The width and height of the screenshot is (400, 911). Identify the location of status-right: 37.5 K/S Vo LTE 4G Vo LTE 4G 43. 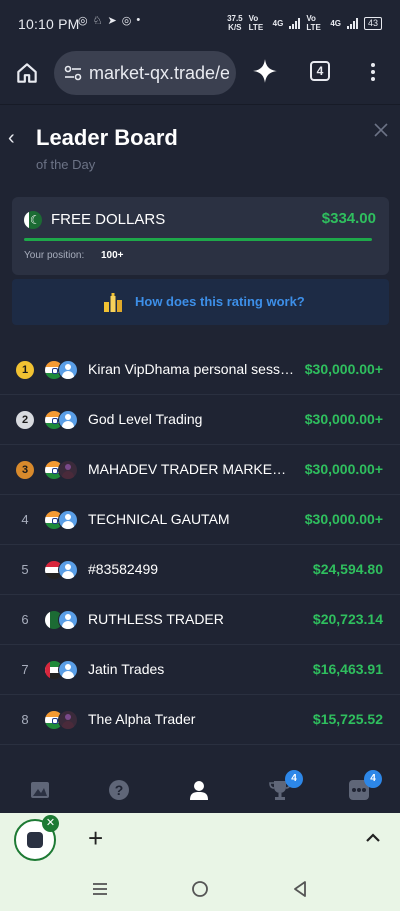
(304, 23).